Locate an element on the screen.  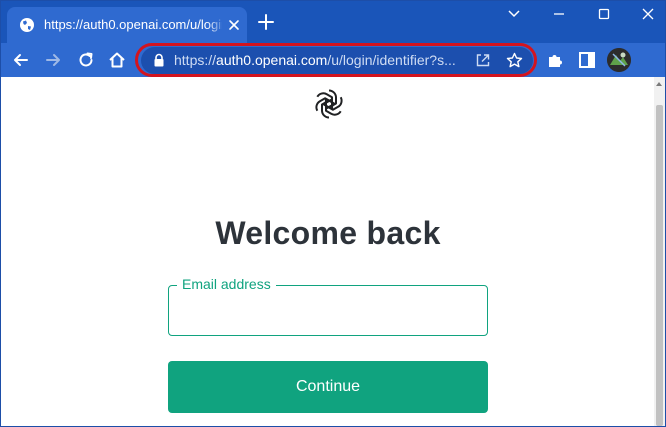
page-scrollbar is located at coordinates (659, 251).